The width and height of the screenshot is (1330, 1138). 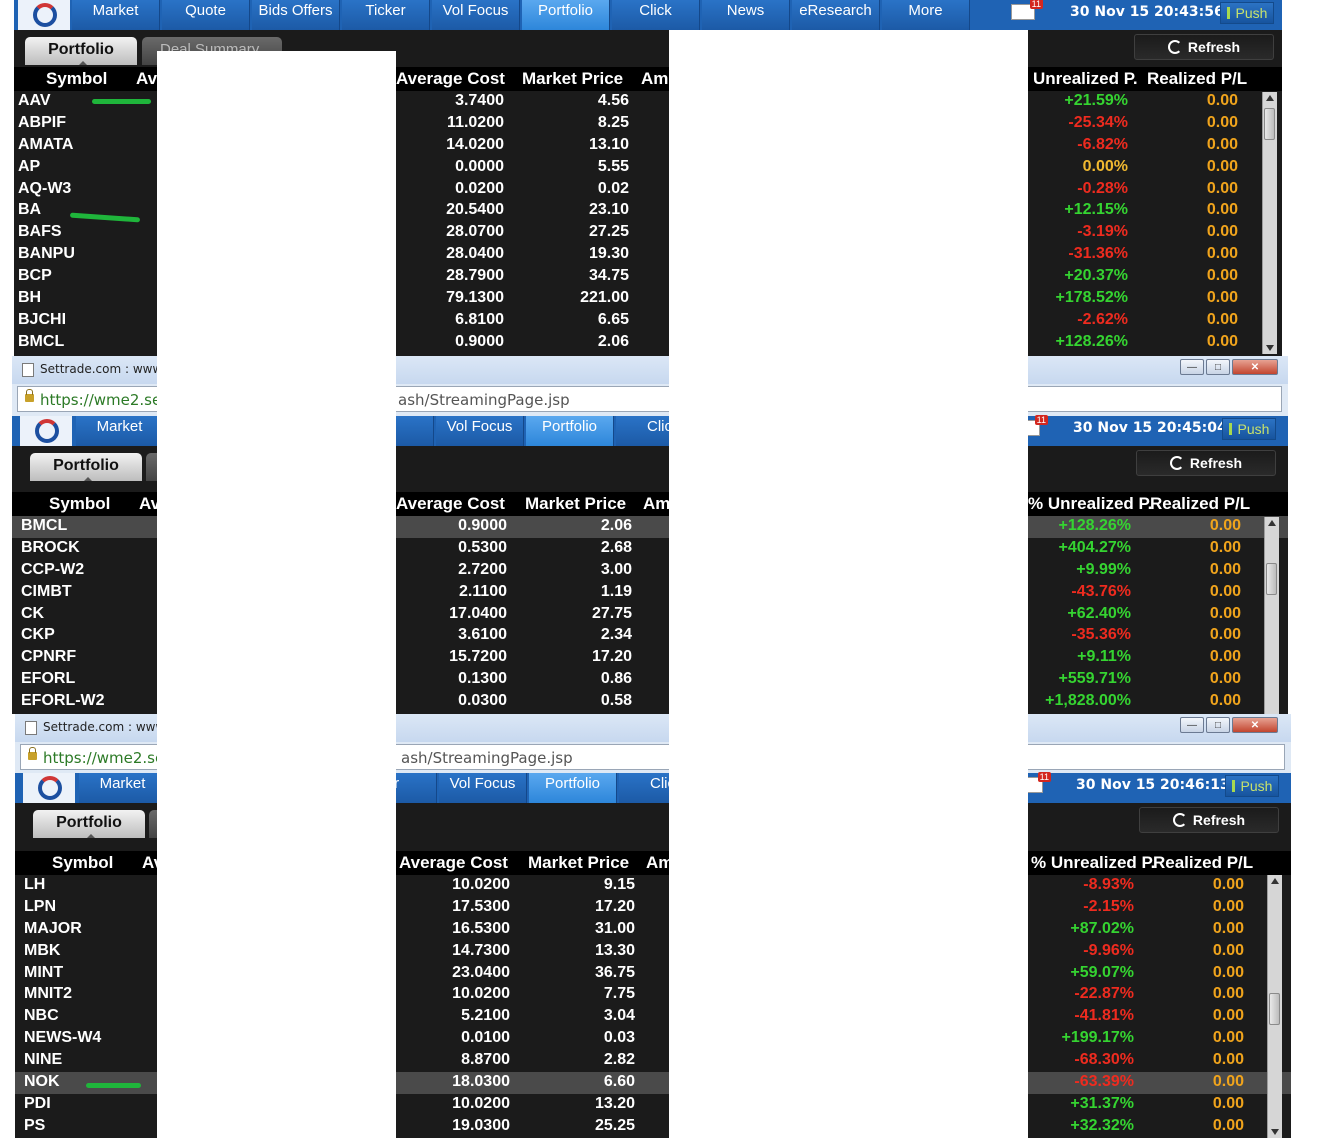 What do you see at coordinates (746, 15) in the screenshot?
I see `tab-news: News` at bounding box center [746, 15].